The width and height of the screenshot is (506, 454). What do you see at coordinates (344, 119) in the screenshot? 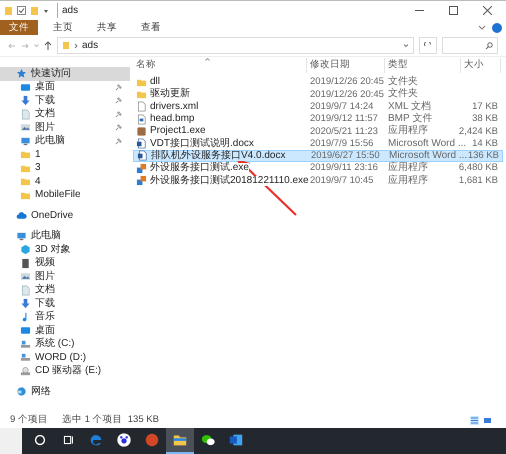
I see `table-cell: 2019/9/12 11:57` at bounding box center [344, 119].